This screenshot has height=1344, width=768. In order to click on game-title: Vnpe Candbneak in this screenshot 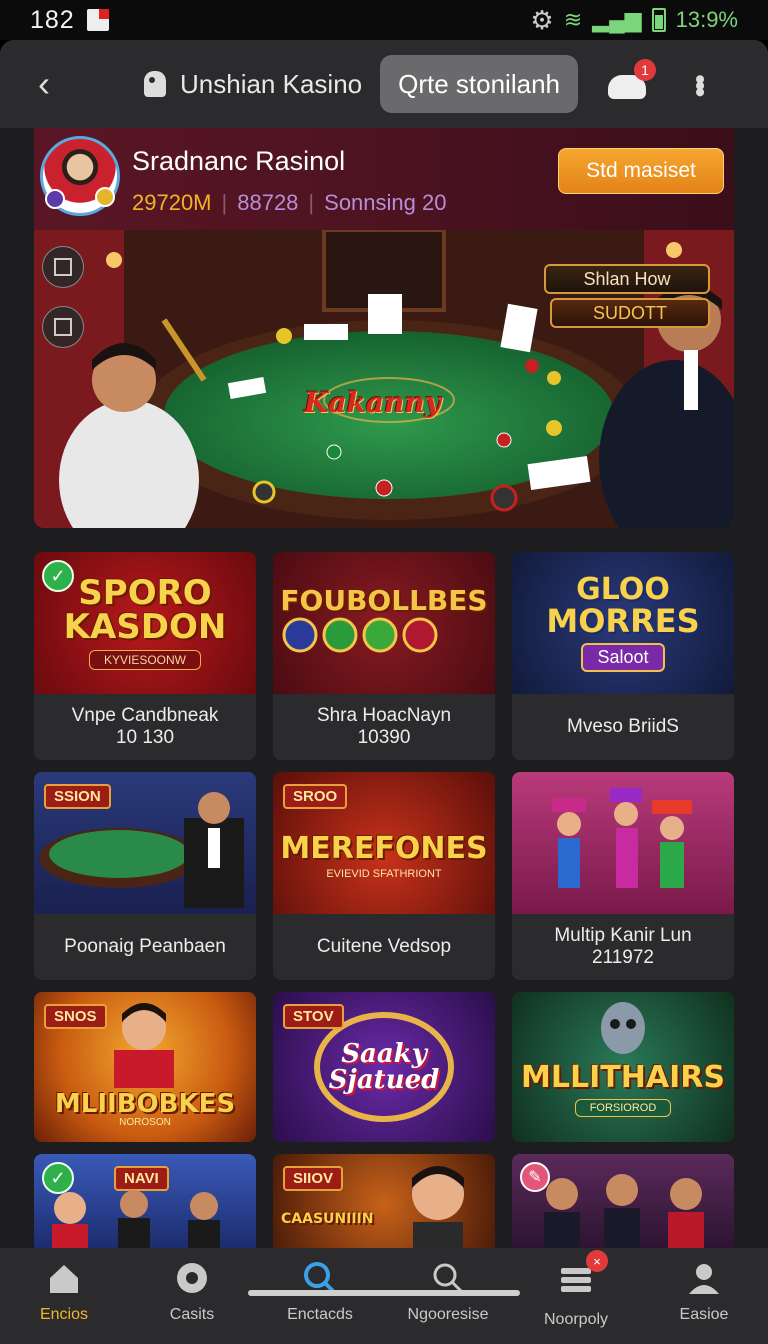, I will do `click(145, 715)`.